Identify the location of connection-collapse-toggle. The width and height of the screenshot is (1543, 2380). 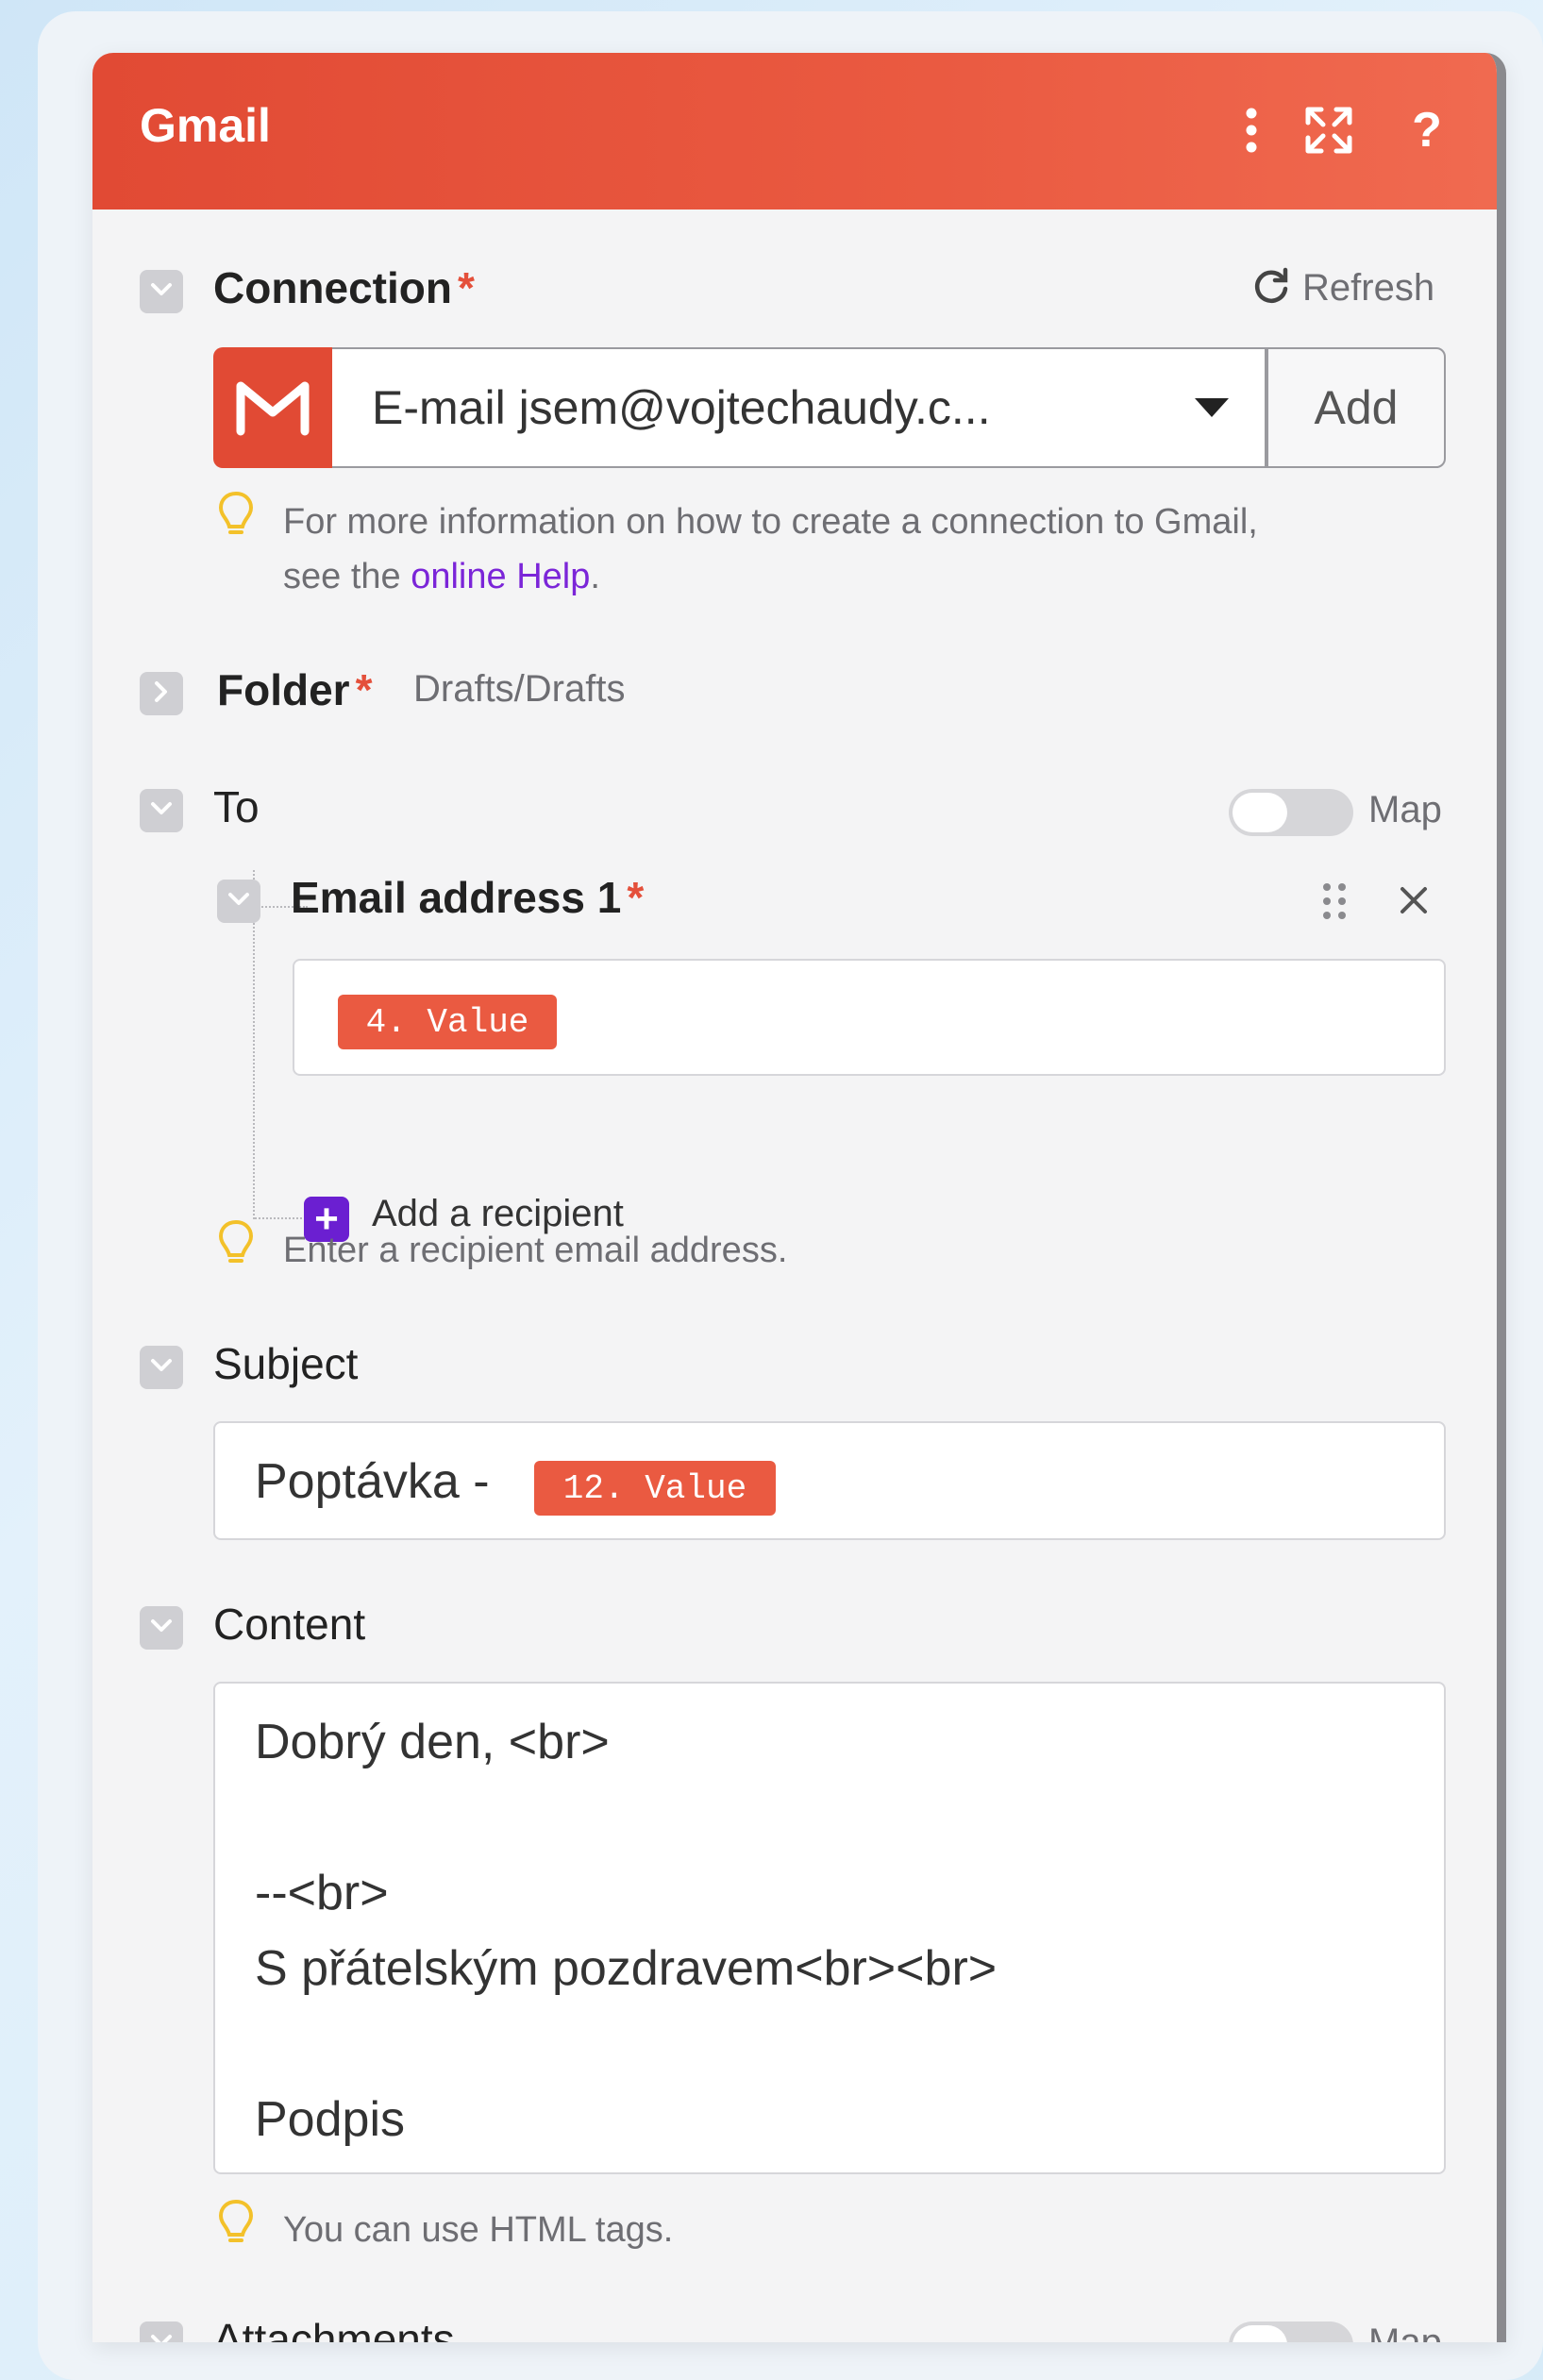
(161, 291).